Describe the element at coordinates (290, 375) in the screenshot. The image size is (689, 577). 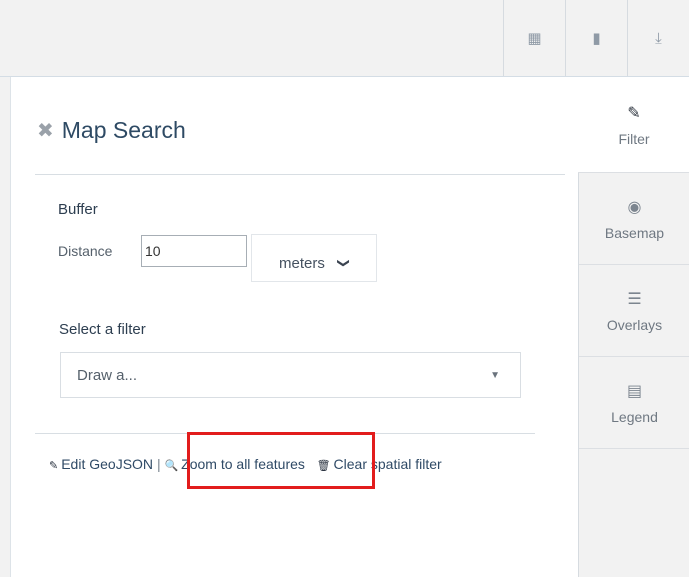
I see `filter-select: Draw a... ▼` at that location.